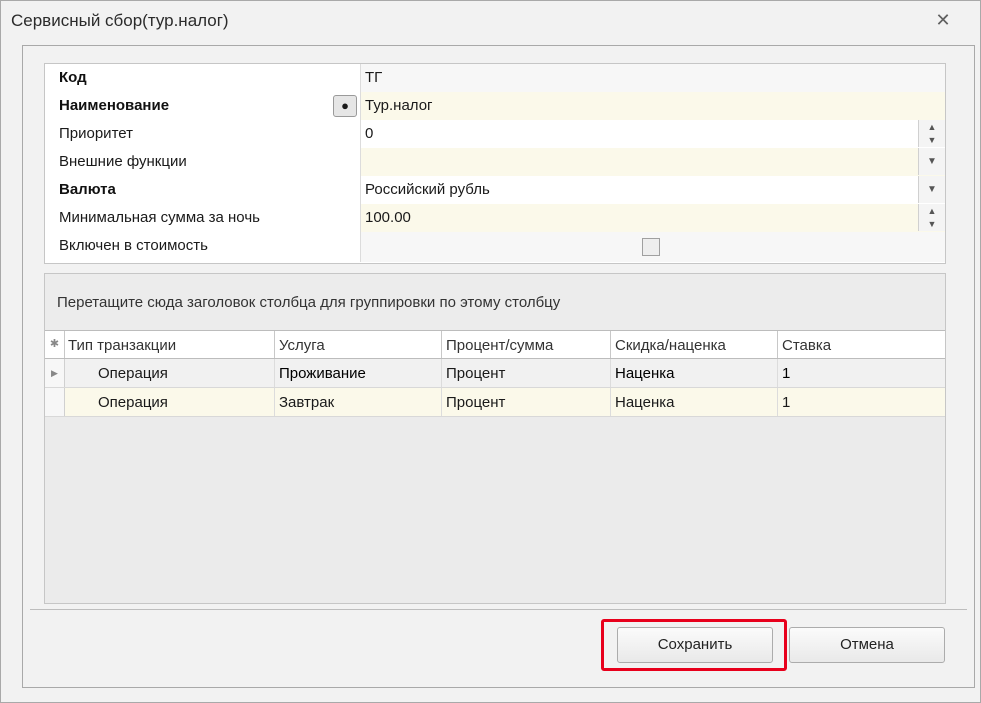  Describe the element at coordinates (55, 373) in the screenshot. I see `row-indicator-icon: ▶` at that location.